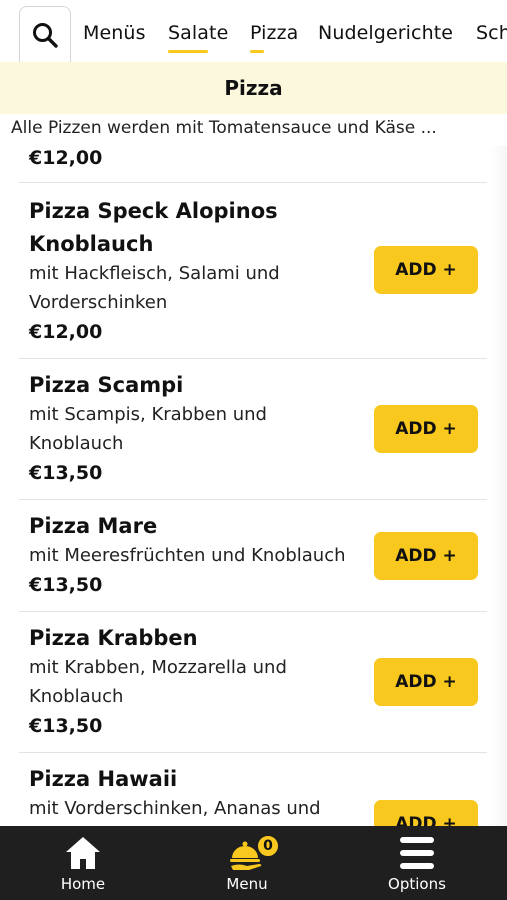 This screenshot has width=507, height=900. Describe the element at coordinates (385, 33) in the screenshot. I see `tab-nudelgerichte: Nudelgerichte` at that location.